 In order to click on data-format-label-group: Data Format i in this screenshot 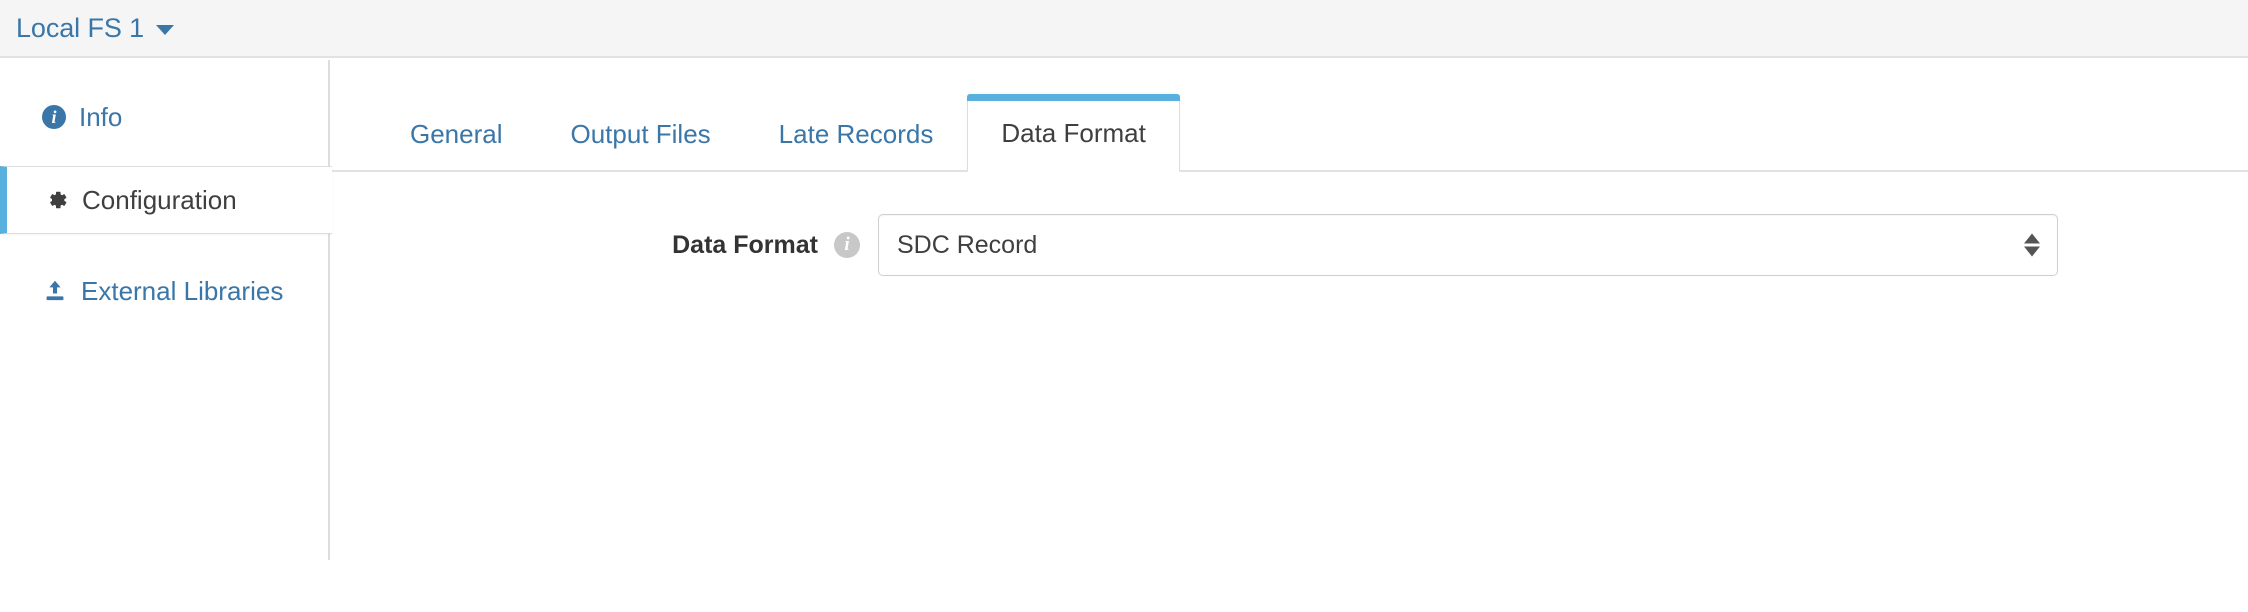, I will do `click(605, 245)`.